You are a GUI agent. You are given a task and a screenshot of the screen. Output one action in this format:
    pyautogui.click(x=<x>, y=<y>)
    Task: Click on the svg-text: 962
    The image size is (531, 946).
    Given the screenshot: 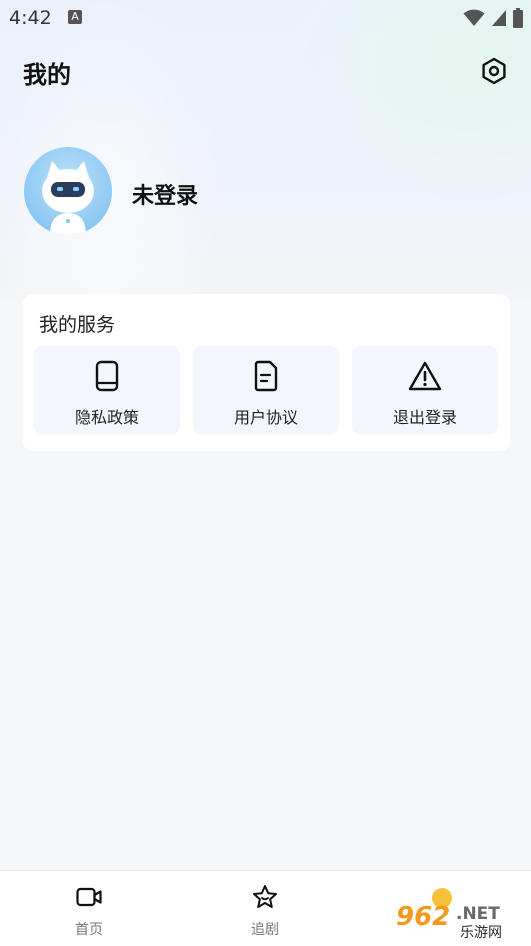 What is the action you would take?
    pyautogui.click(x=423, y=917)
    